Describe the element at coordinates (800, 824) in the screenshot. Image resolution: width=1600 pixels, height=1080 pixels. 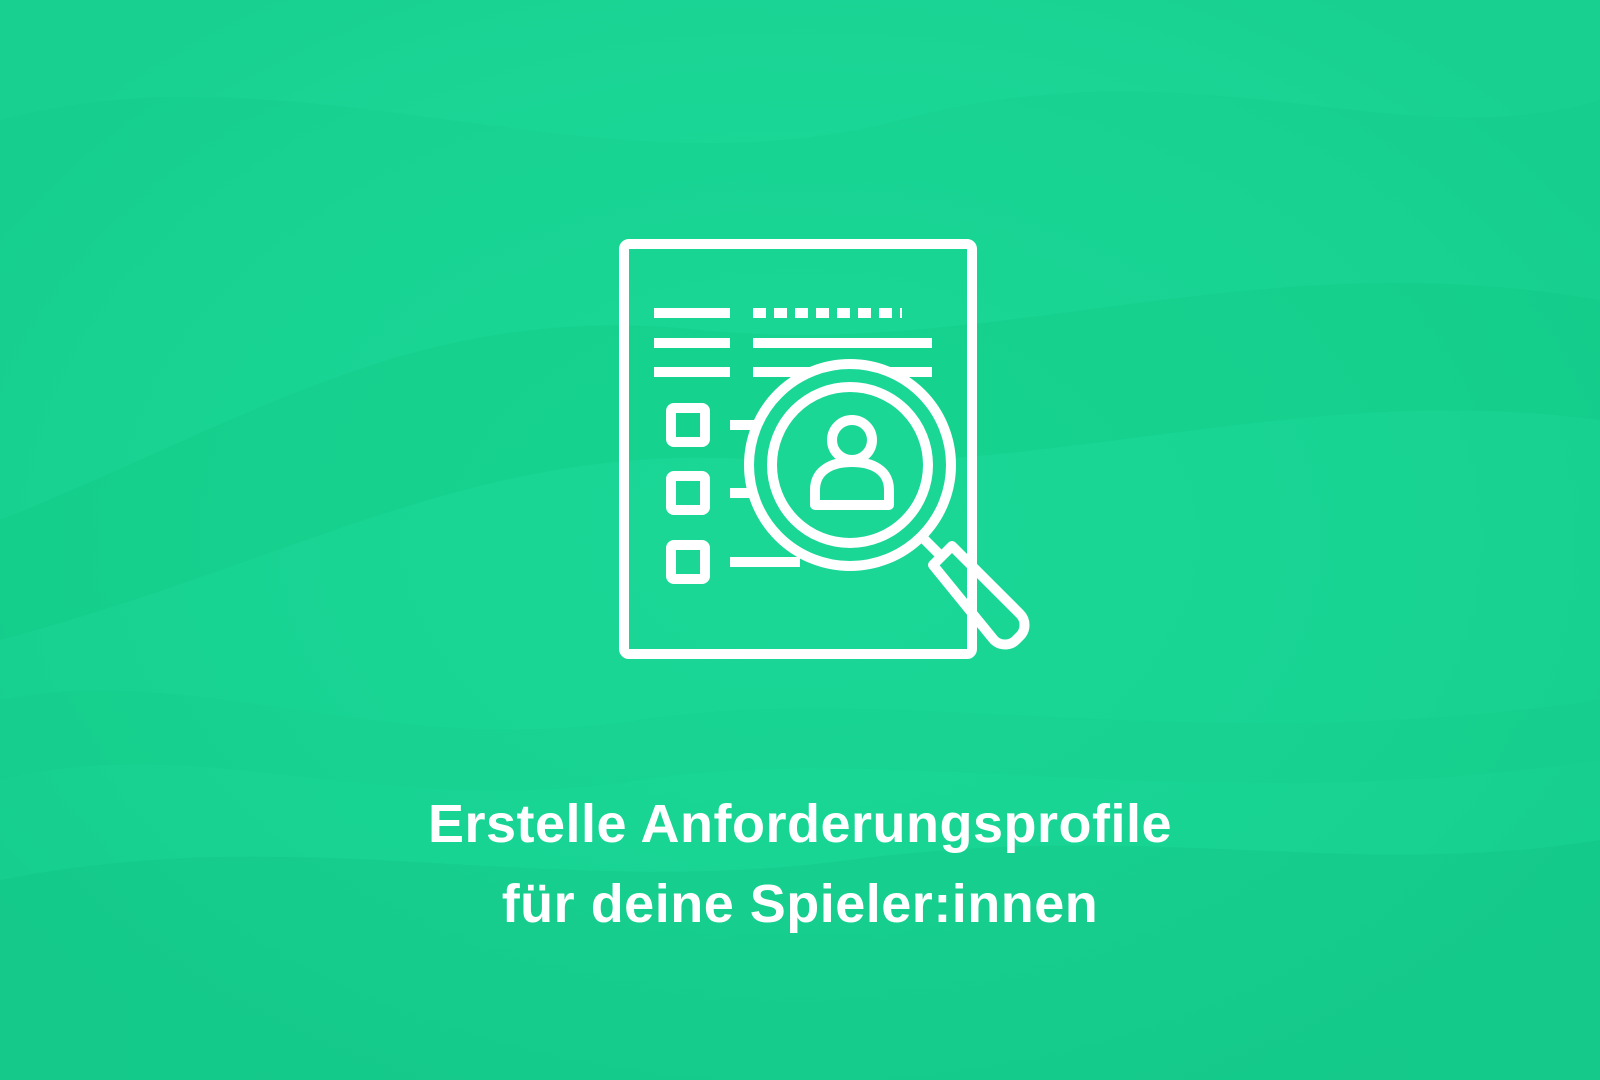
I see `headline-line-1: Erstelle Anforderungsprofile` at that location.